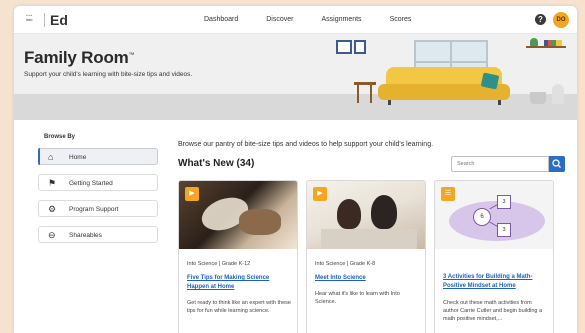 This screenshot has width=585, height=333. I want to click on brand-name: Ed, so click(59, 20).